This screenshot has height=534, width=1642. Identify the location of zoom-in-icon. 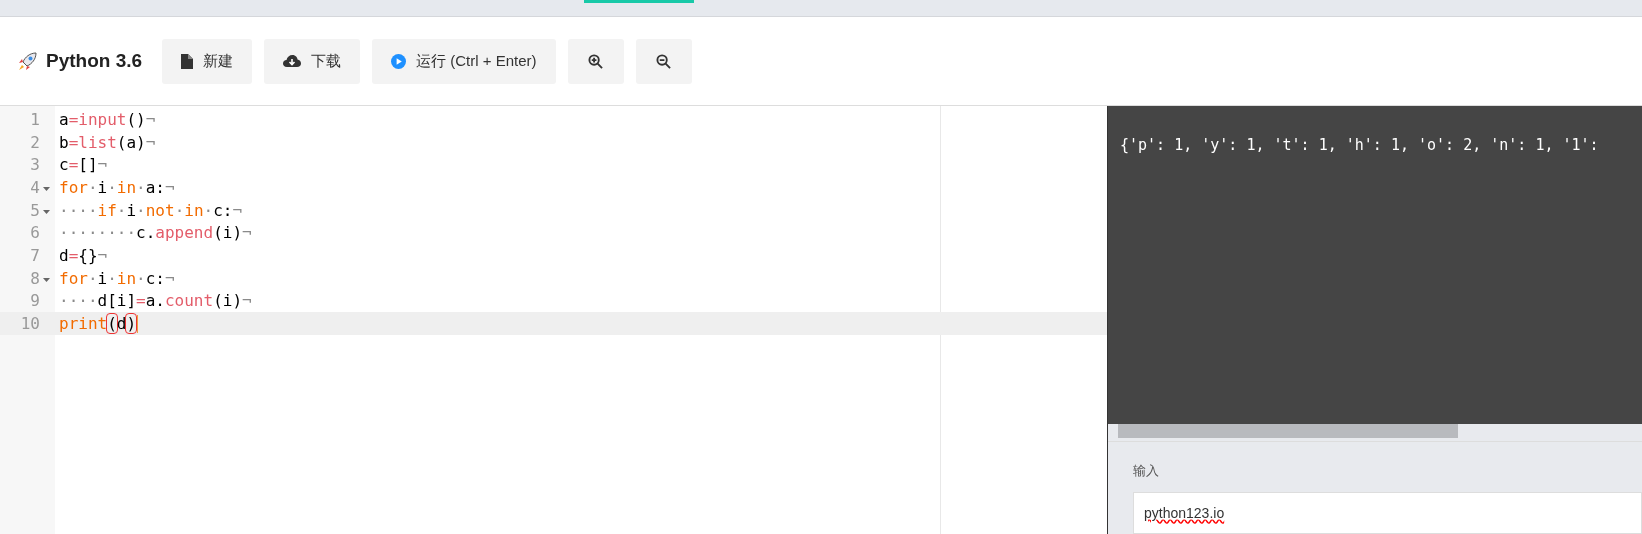
(595, 61).